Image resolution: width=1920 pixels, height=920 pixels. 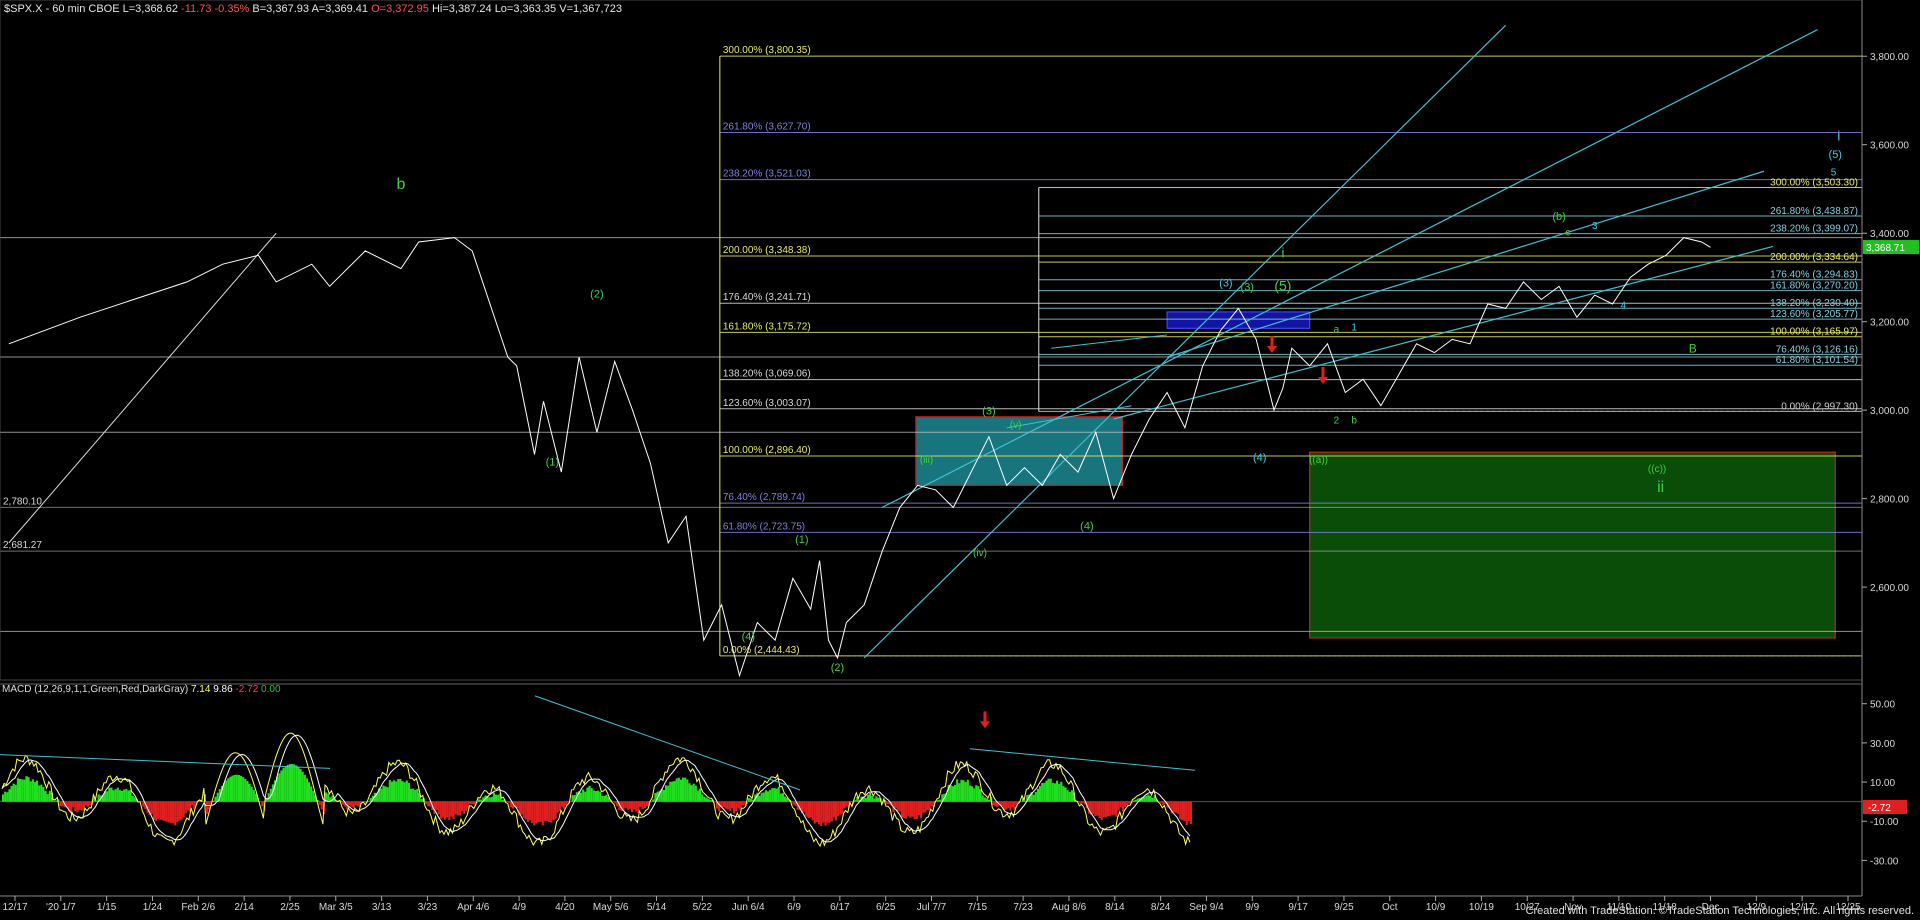 I want to click on x-tick-label: Feb 2/6, so click(x=198, y=907).